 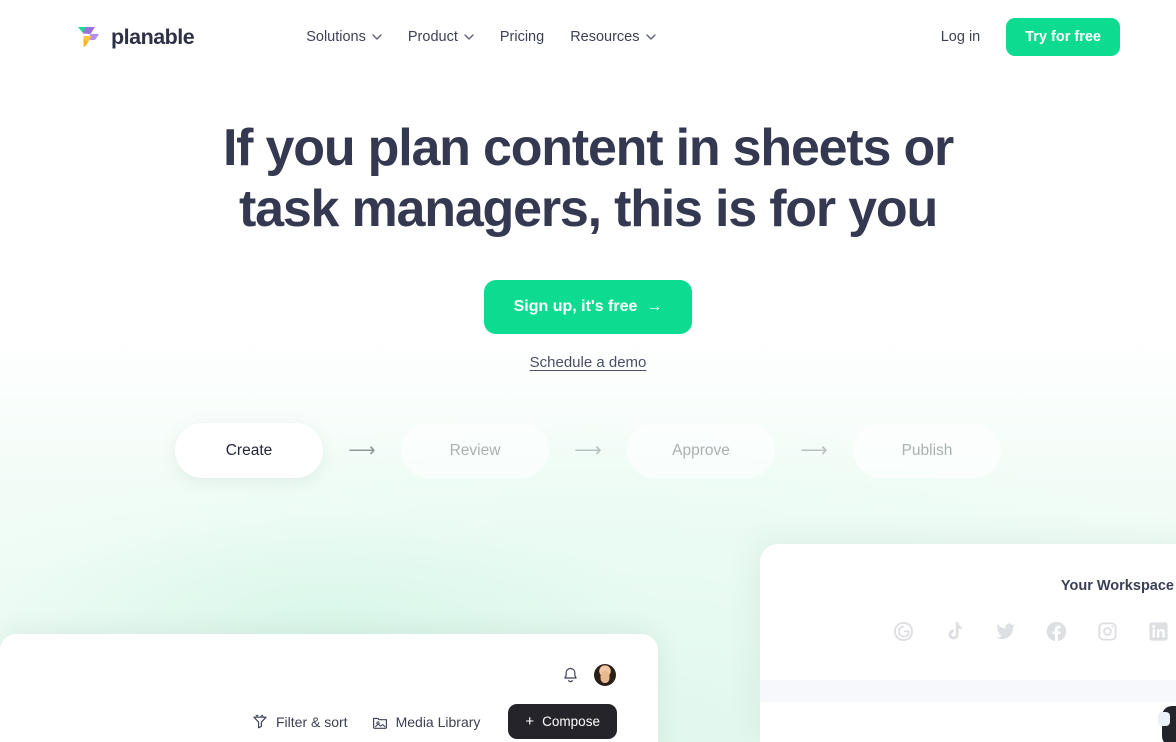 I want to click on headline-line-1: If you plan content in sheets or, so click(x=588, y=148).